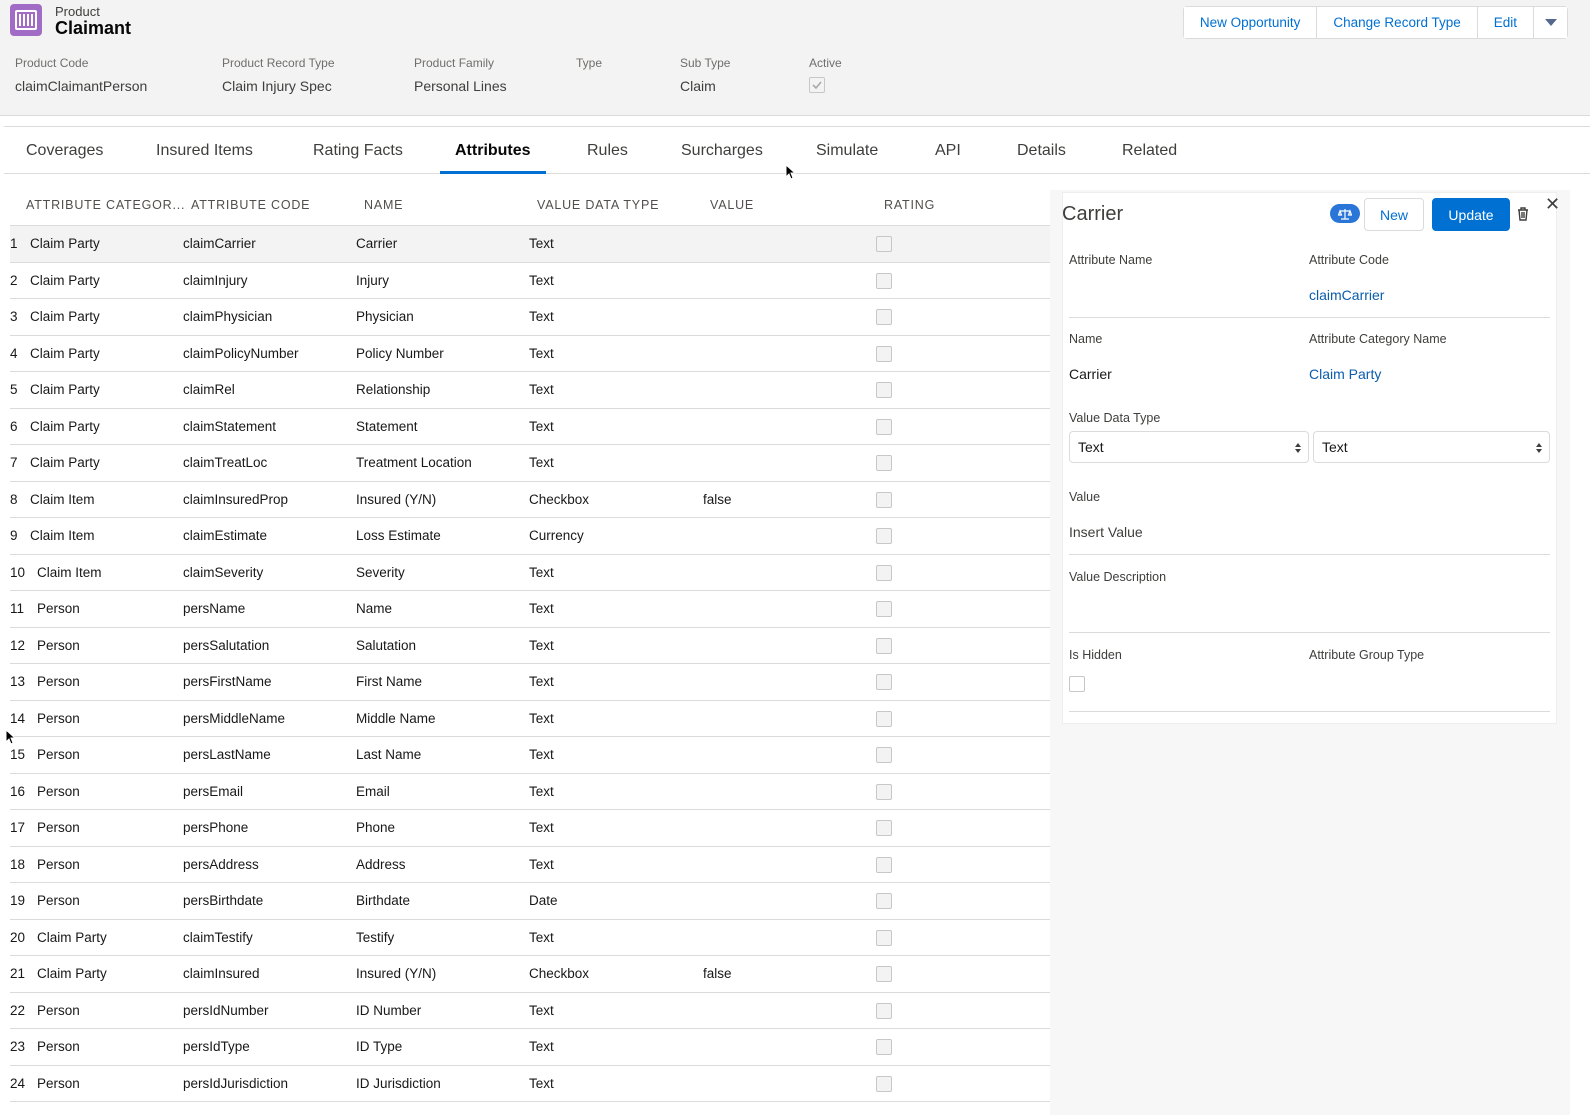  What do you see at coordinates (14, 389) in the screenshot?
I see `row-number: 5` at bounding box center [14, 389].